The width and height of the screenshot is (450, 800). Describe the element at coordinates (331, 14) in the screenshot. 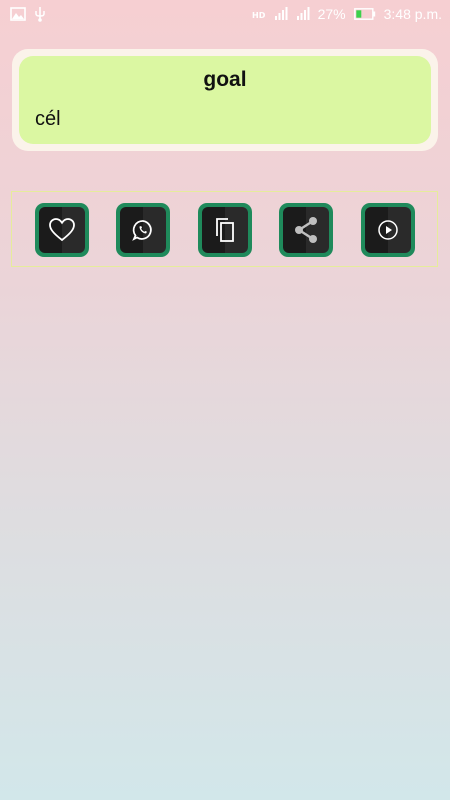

I see `battery-percent: 27%` at that location.